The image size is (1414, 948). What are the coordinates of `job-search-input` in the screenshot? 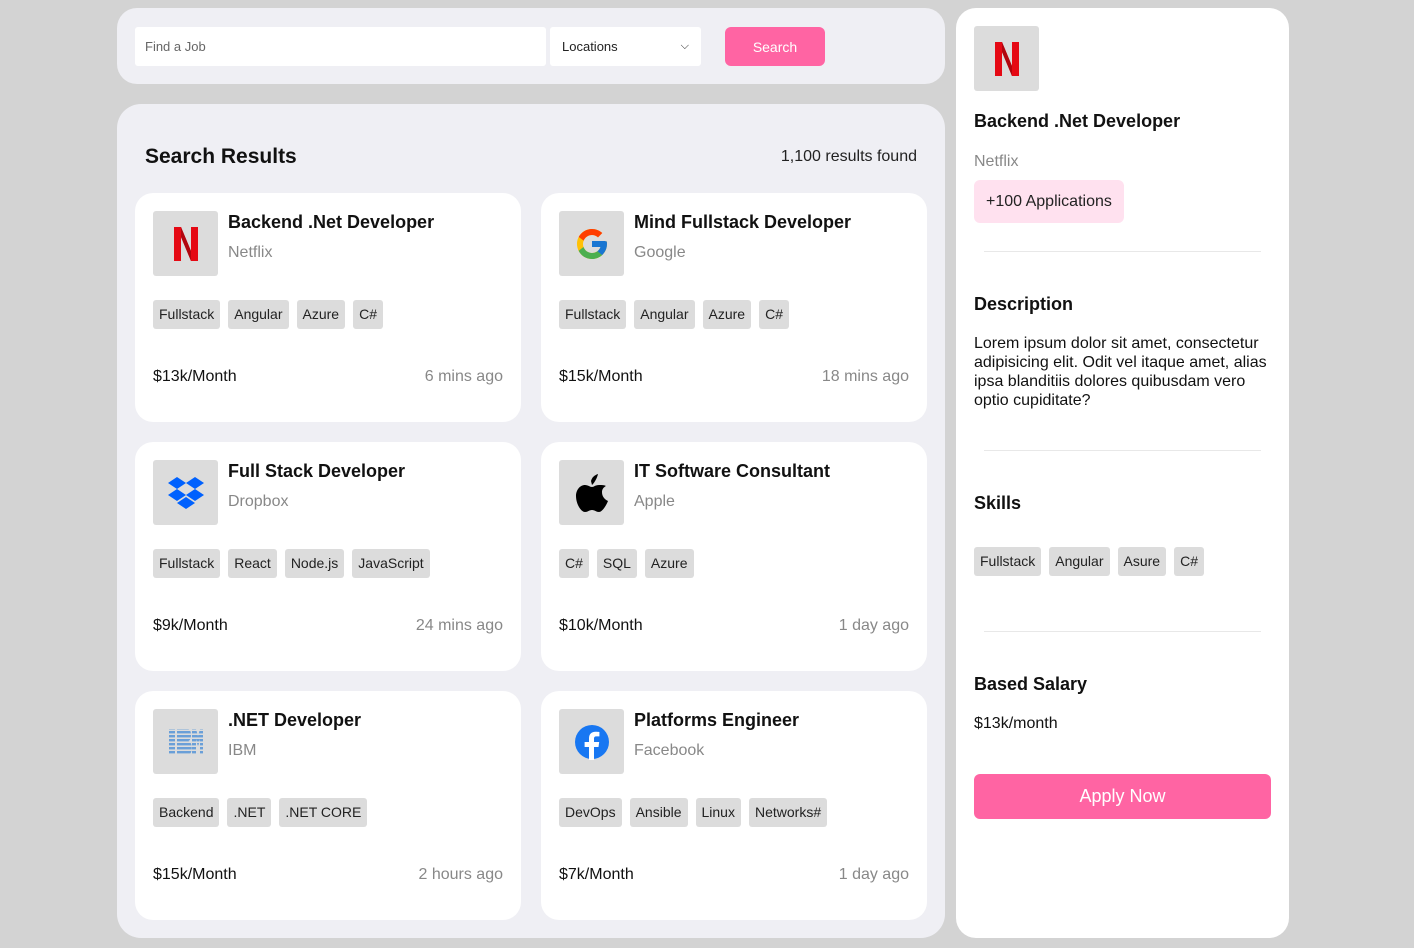 It's located at (340, 46).